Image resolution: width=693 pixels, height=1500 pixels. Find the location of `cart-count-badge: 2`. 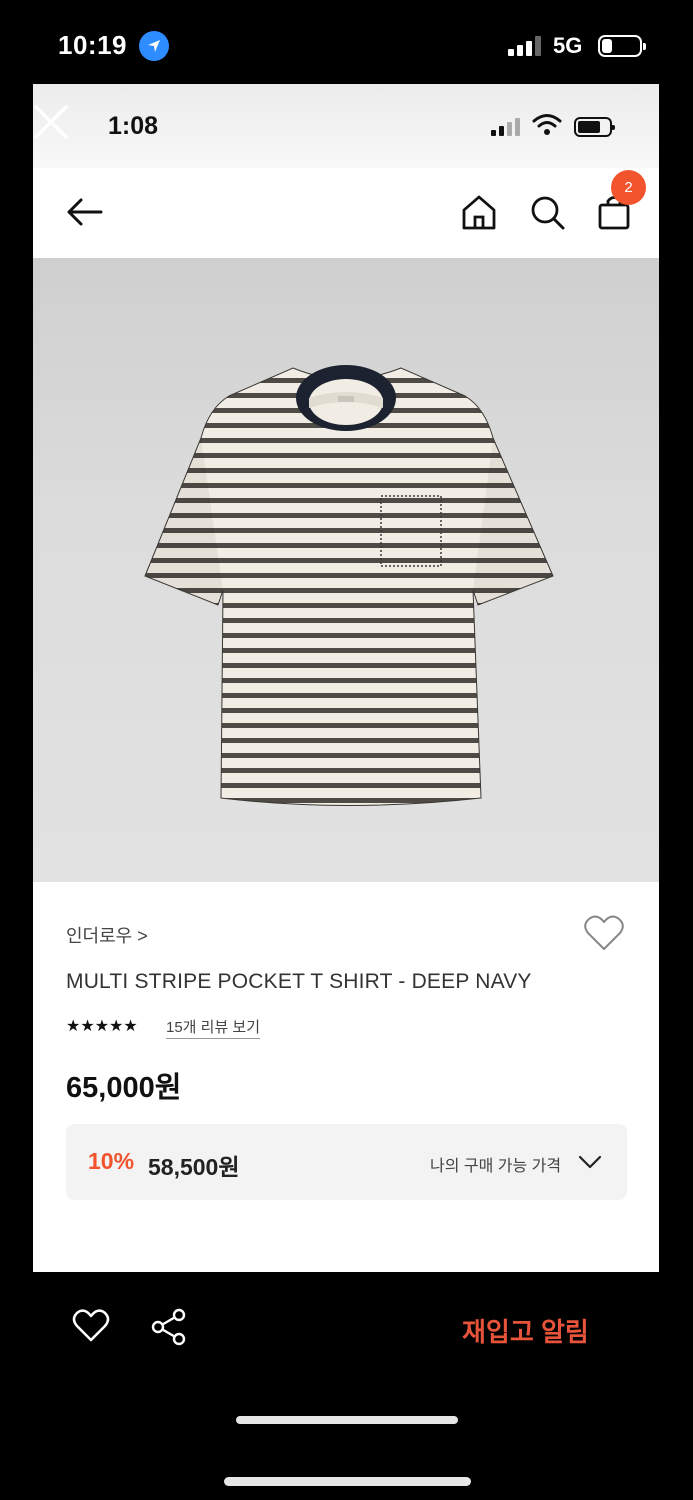

cart-count-badge: 2 is located at coordinates (628, 187).